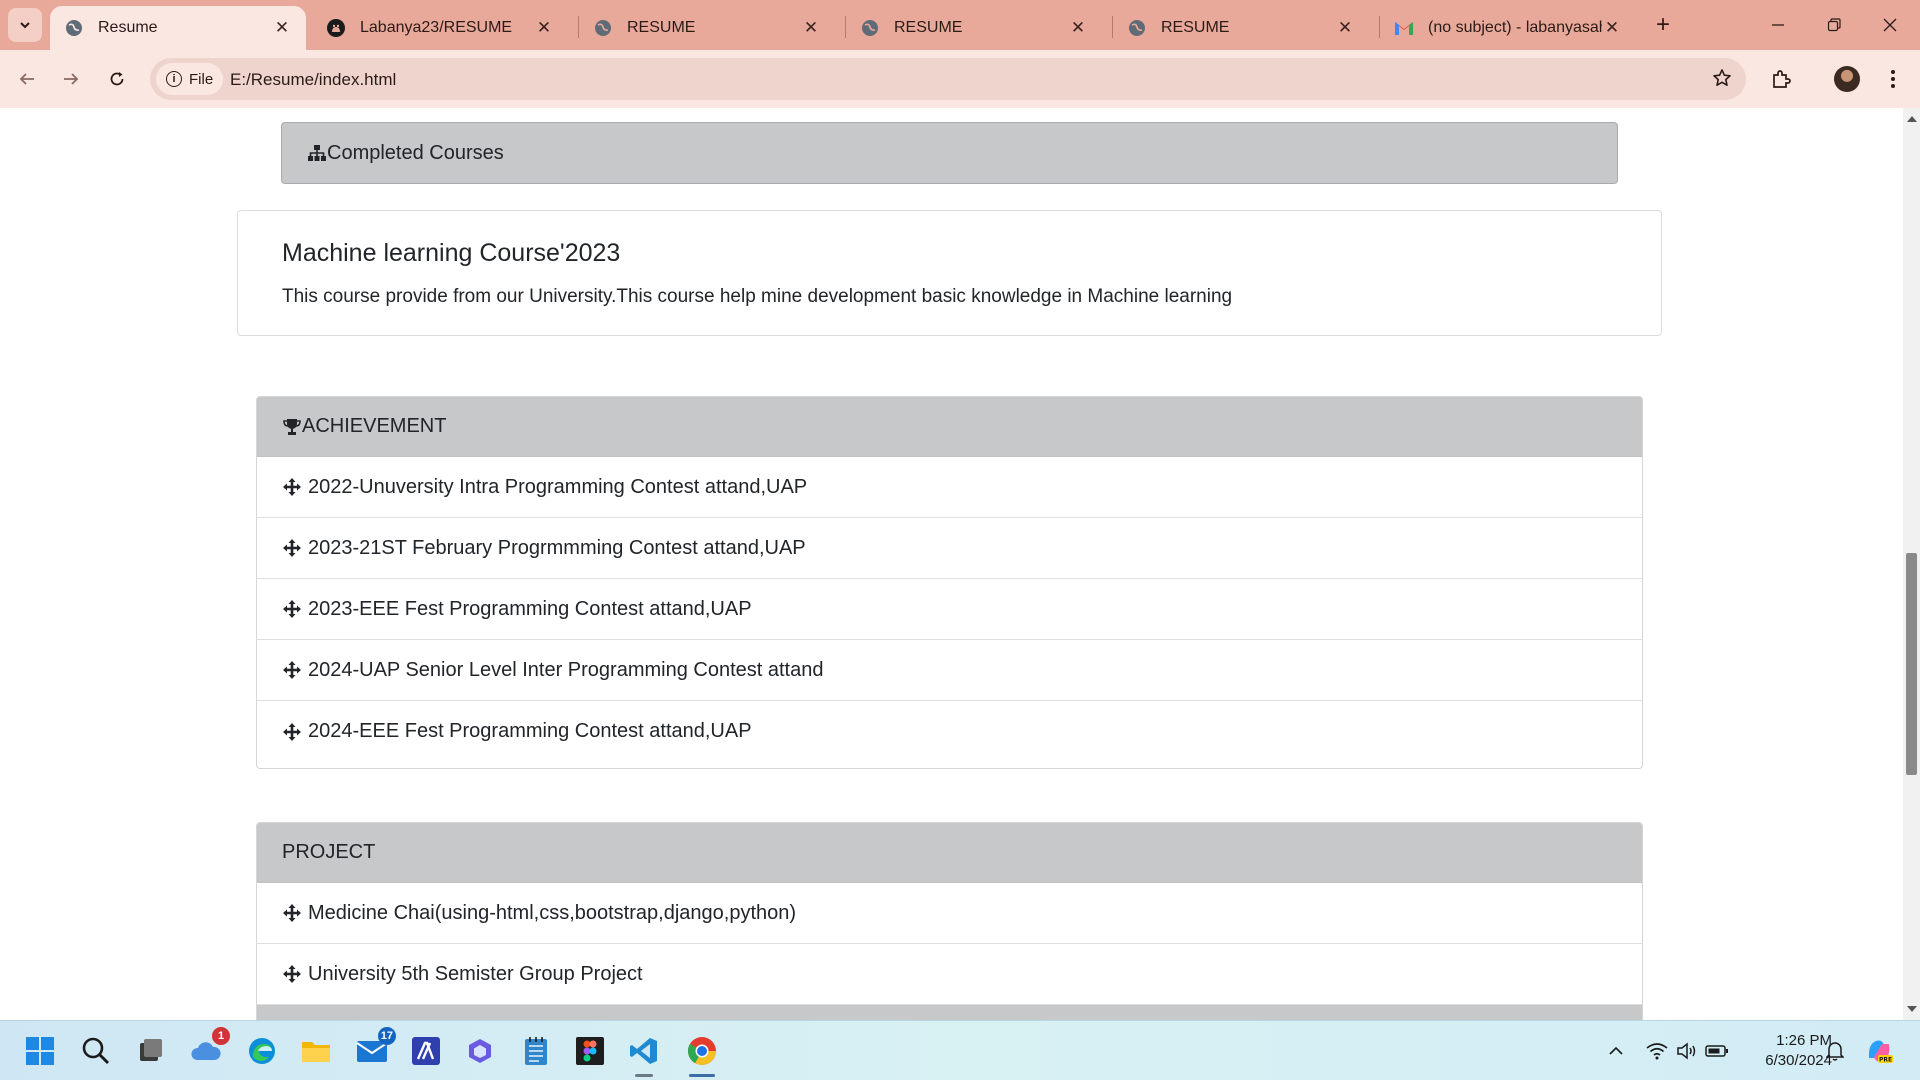 The width and height of the screenshot is (1920, 1080). Describe the element at coordinates (96, 1051) in the screenshot. I see `search-icon` at that location.